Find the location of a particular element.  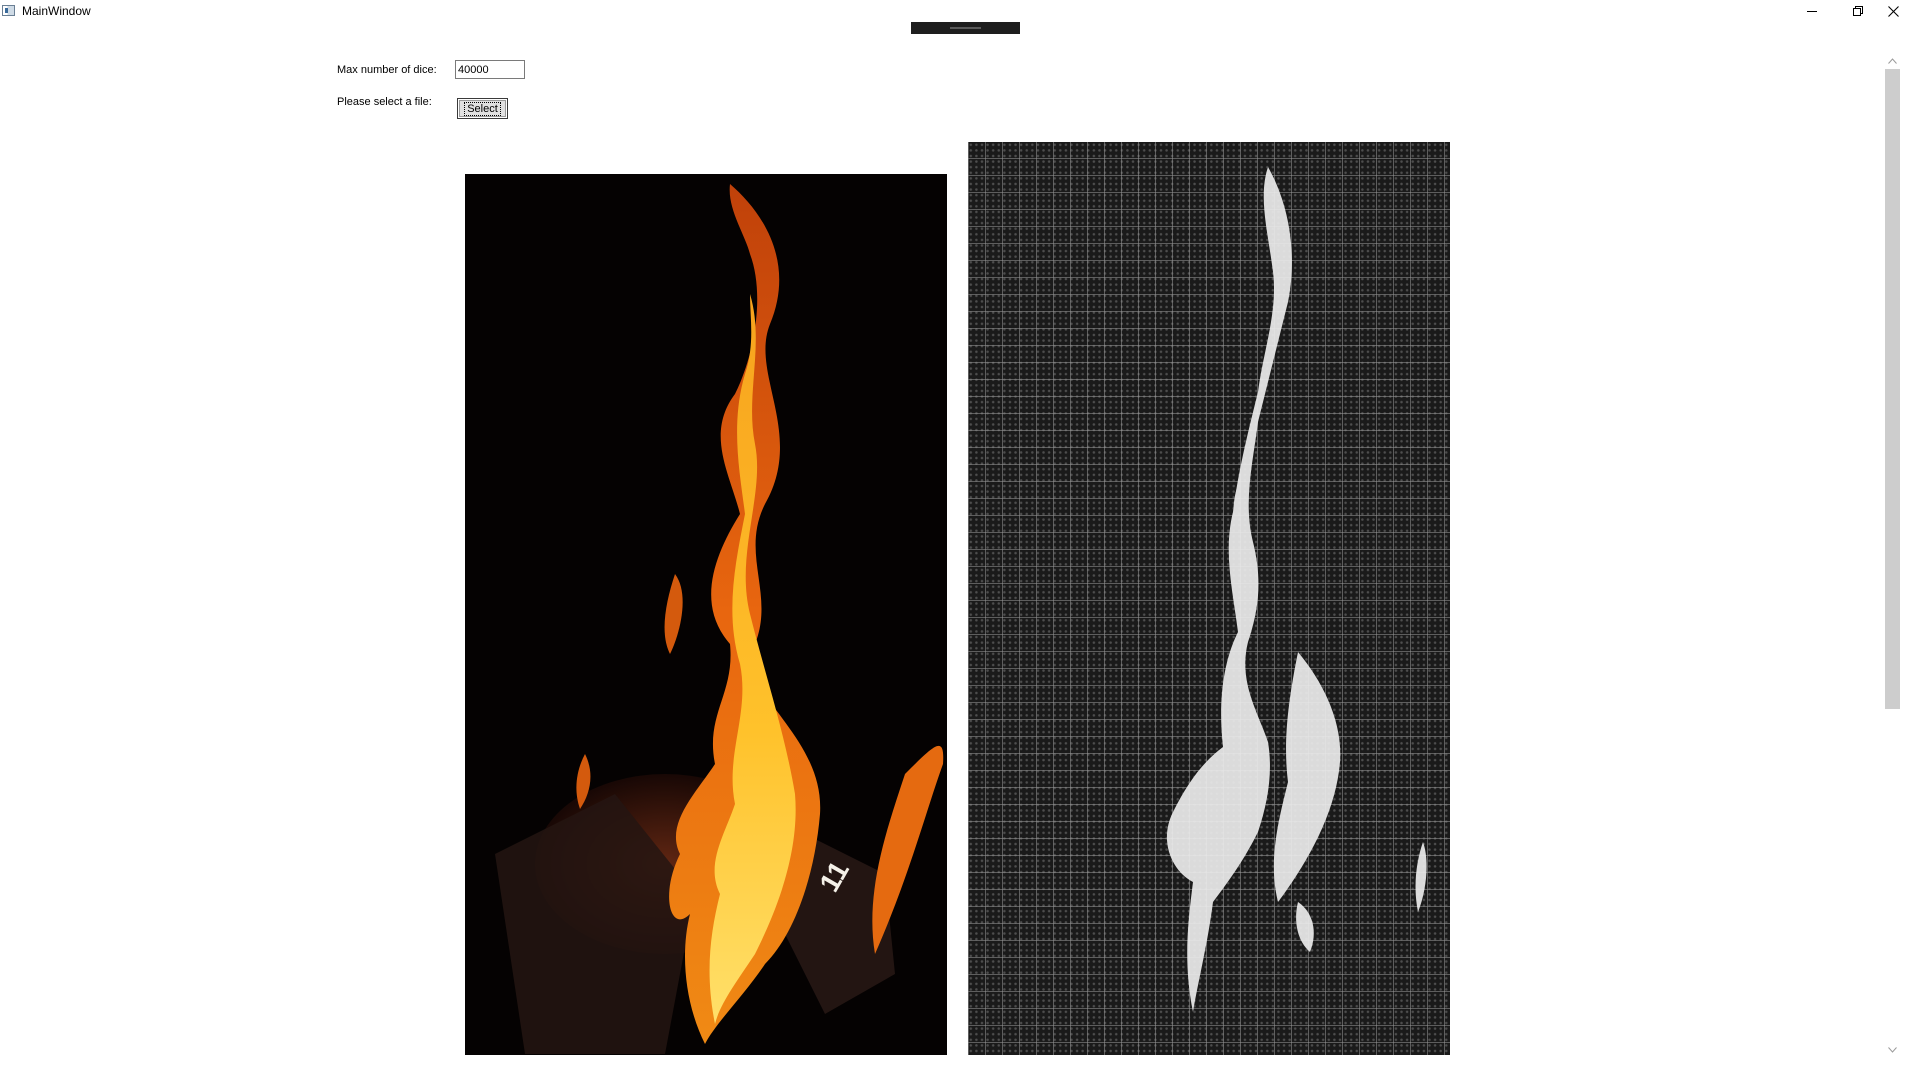

select-file-button: Select is located at coordinates (482, 108).